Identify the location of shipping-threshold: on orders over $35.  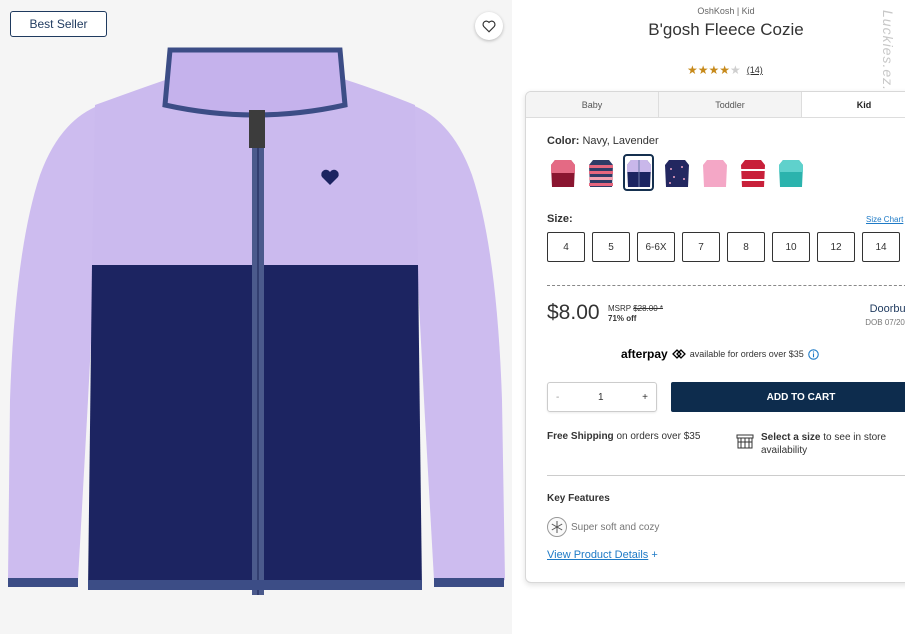
(657, 436).